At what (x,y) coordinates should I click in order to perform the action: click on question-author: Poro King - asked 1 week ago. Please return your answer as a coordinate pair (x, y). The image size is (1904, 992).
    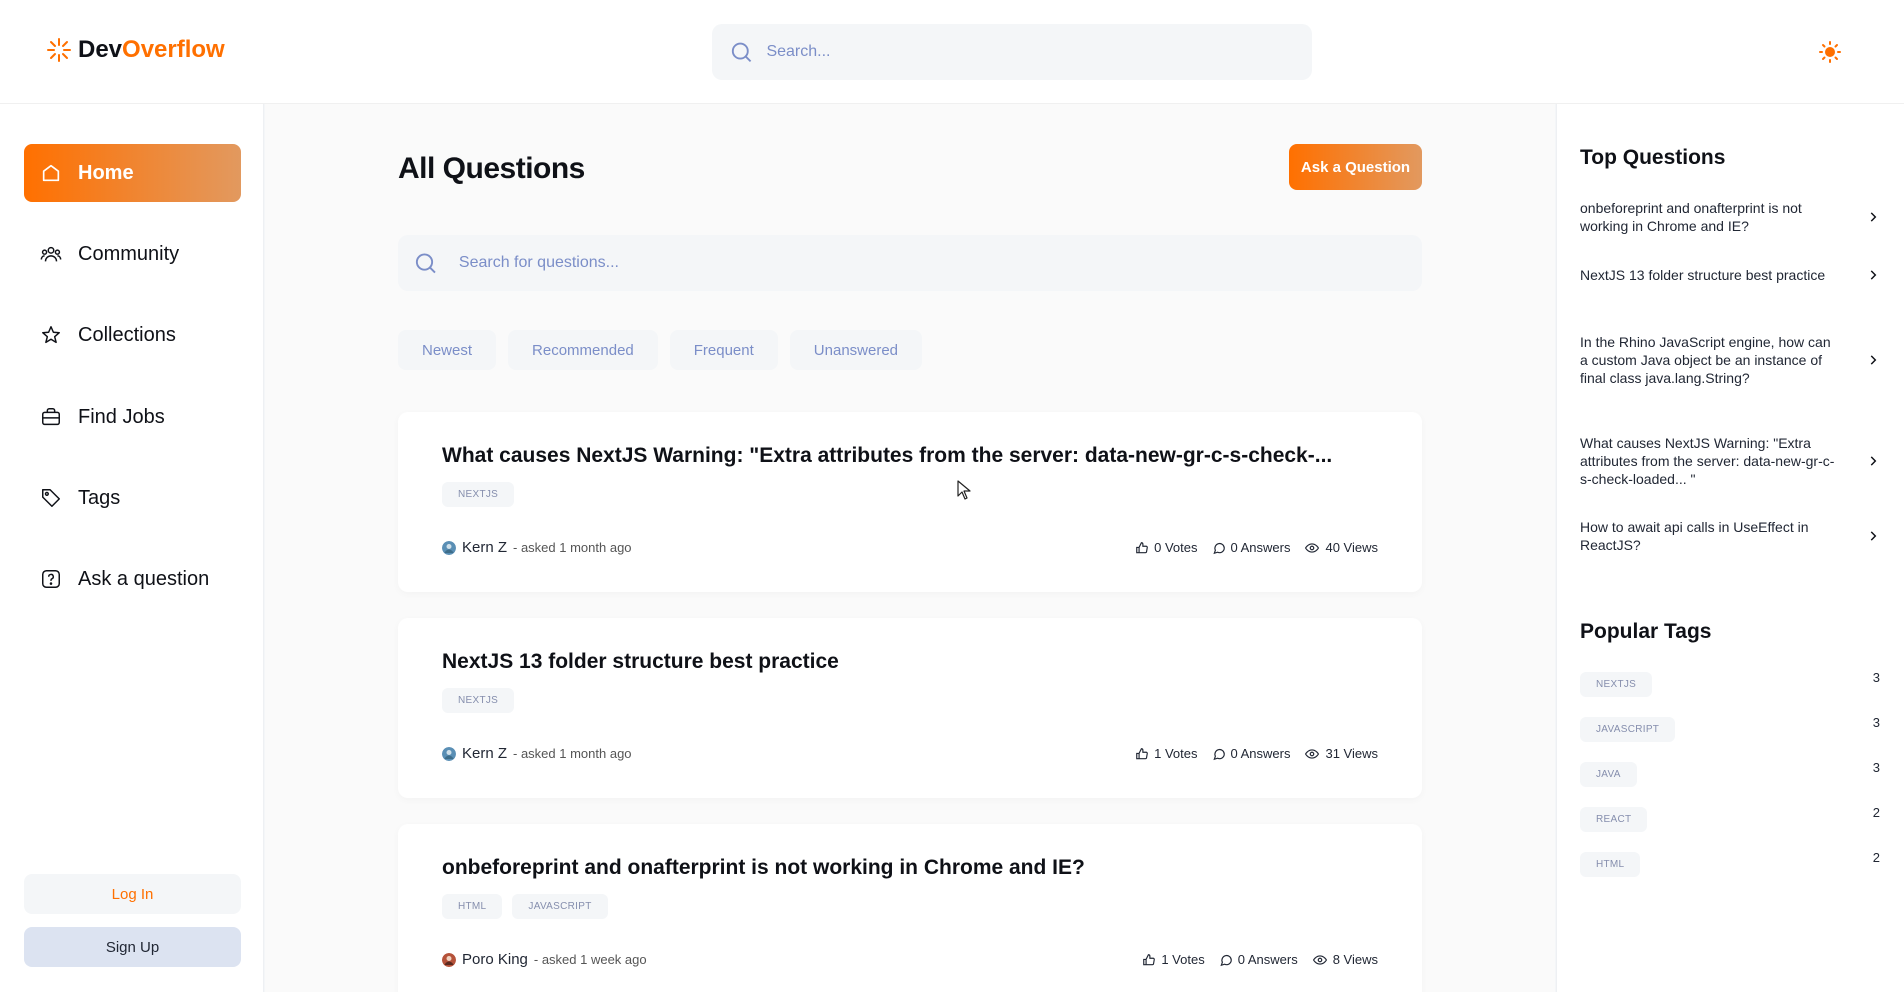
    Looking at the image, I should click on (544, 959).